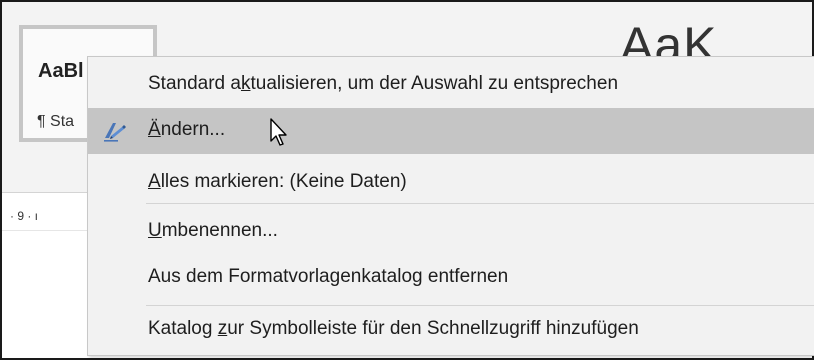 The image size is (814, 360). I want to click on style-tile-sample-text: AaBl, so click(61, 71).